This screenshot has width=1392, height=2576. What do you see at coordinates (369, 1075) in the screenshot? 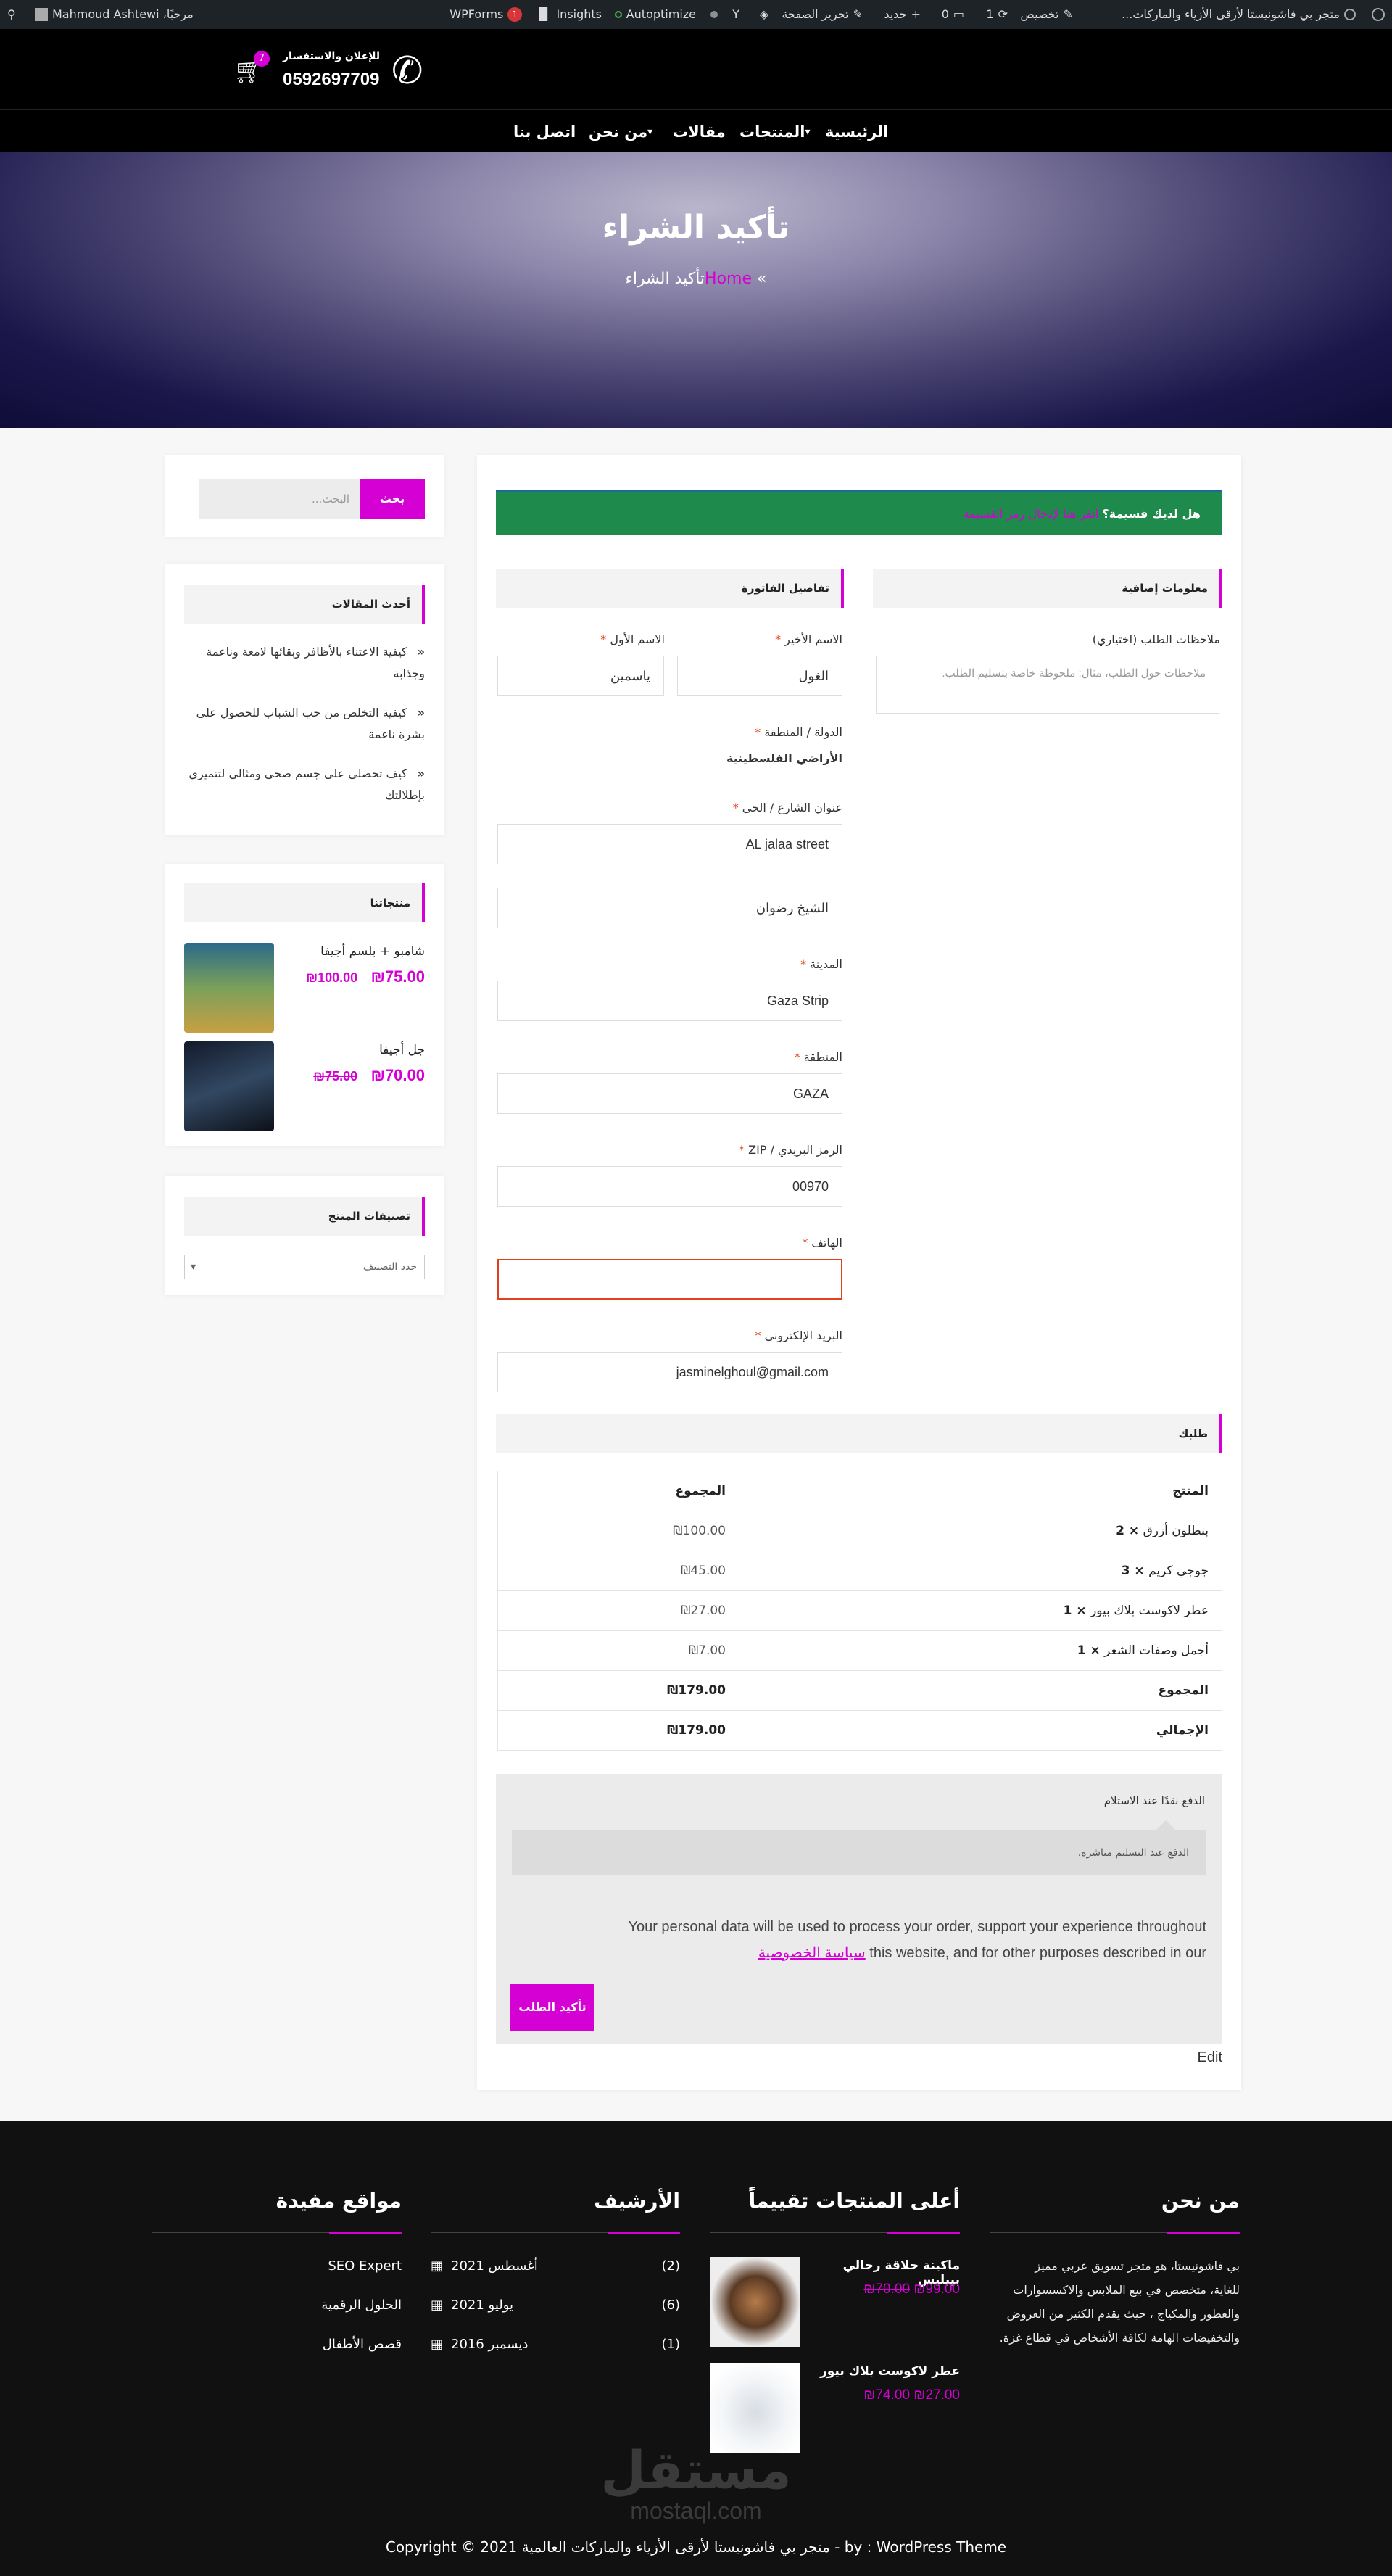
I see `product-price: ₪75.00 ₪70.00` at bounding box center [369, 1075].